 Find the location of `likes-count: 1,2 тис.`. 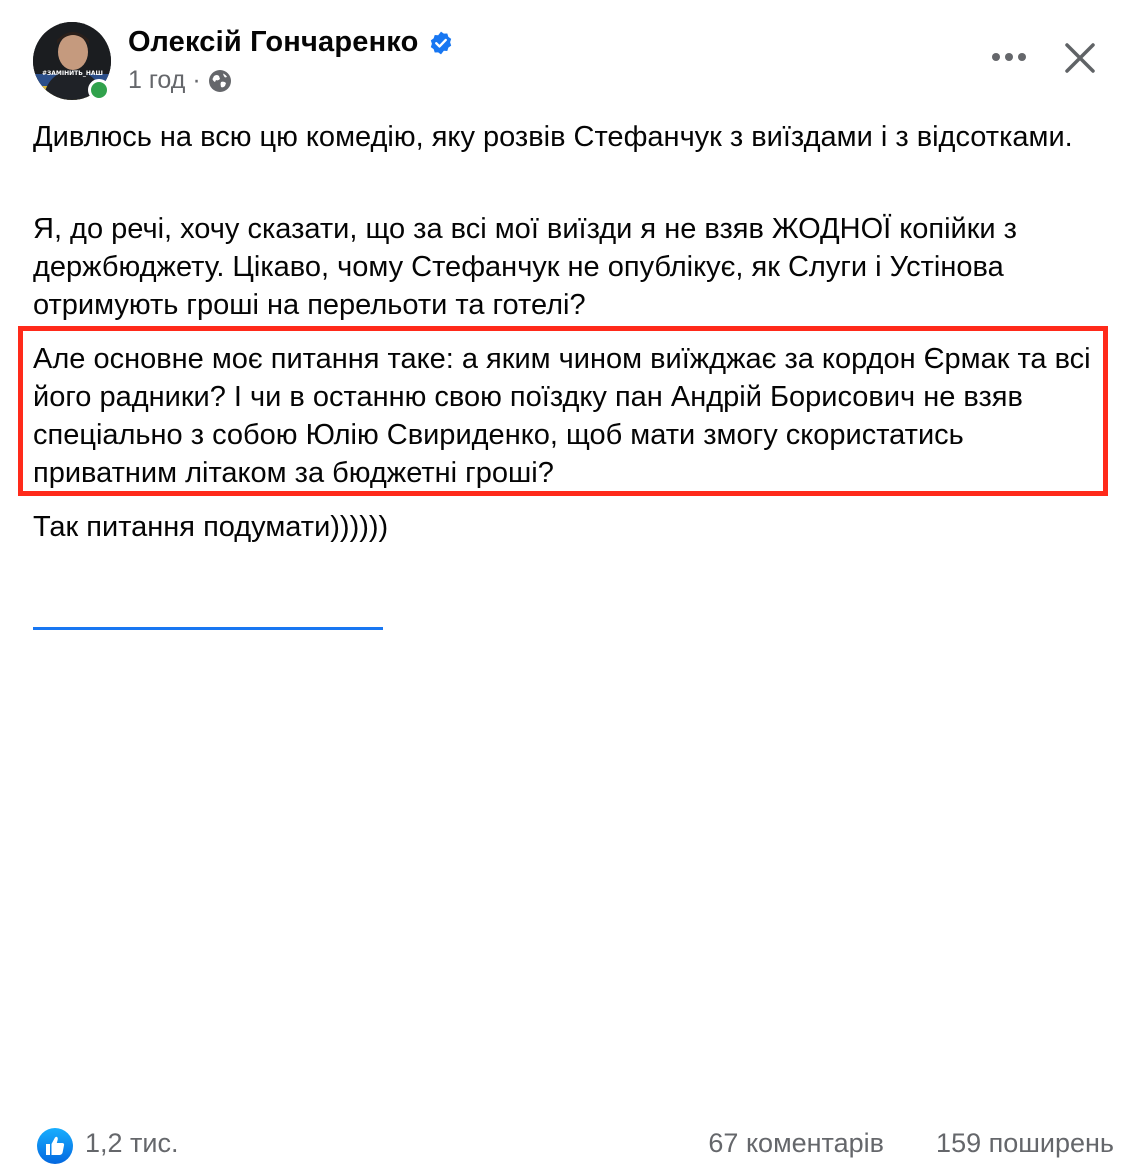

likes-count: 1,2 тис. is located at coordinates (132, 1143).